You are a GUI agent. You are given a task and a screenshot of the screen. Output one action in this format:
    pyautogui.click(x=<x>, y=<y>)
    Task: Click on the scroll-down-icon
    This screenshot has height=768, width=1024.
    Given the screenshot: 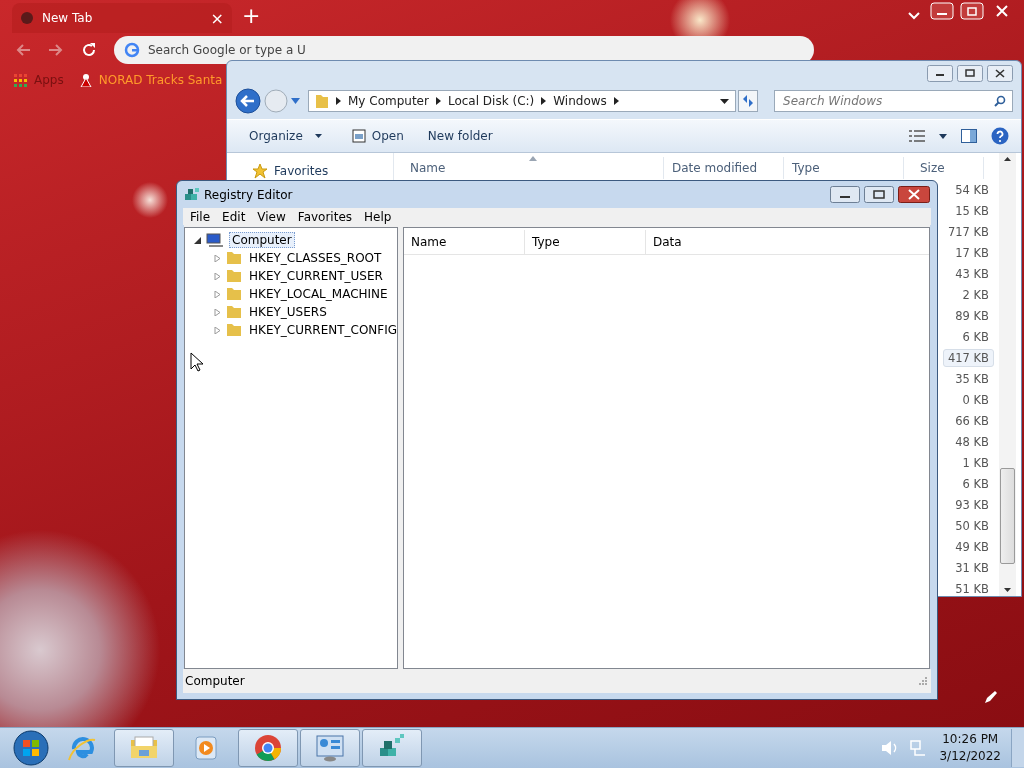 What is the action you would take?
    pyautogui.click(x=1007, y=590)
    